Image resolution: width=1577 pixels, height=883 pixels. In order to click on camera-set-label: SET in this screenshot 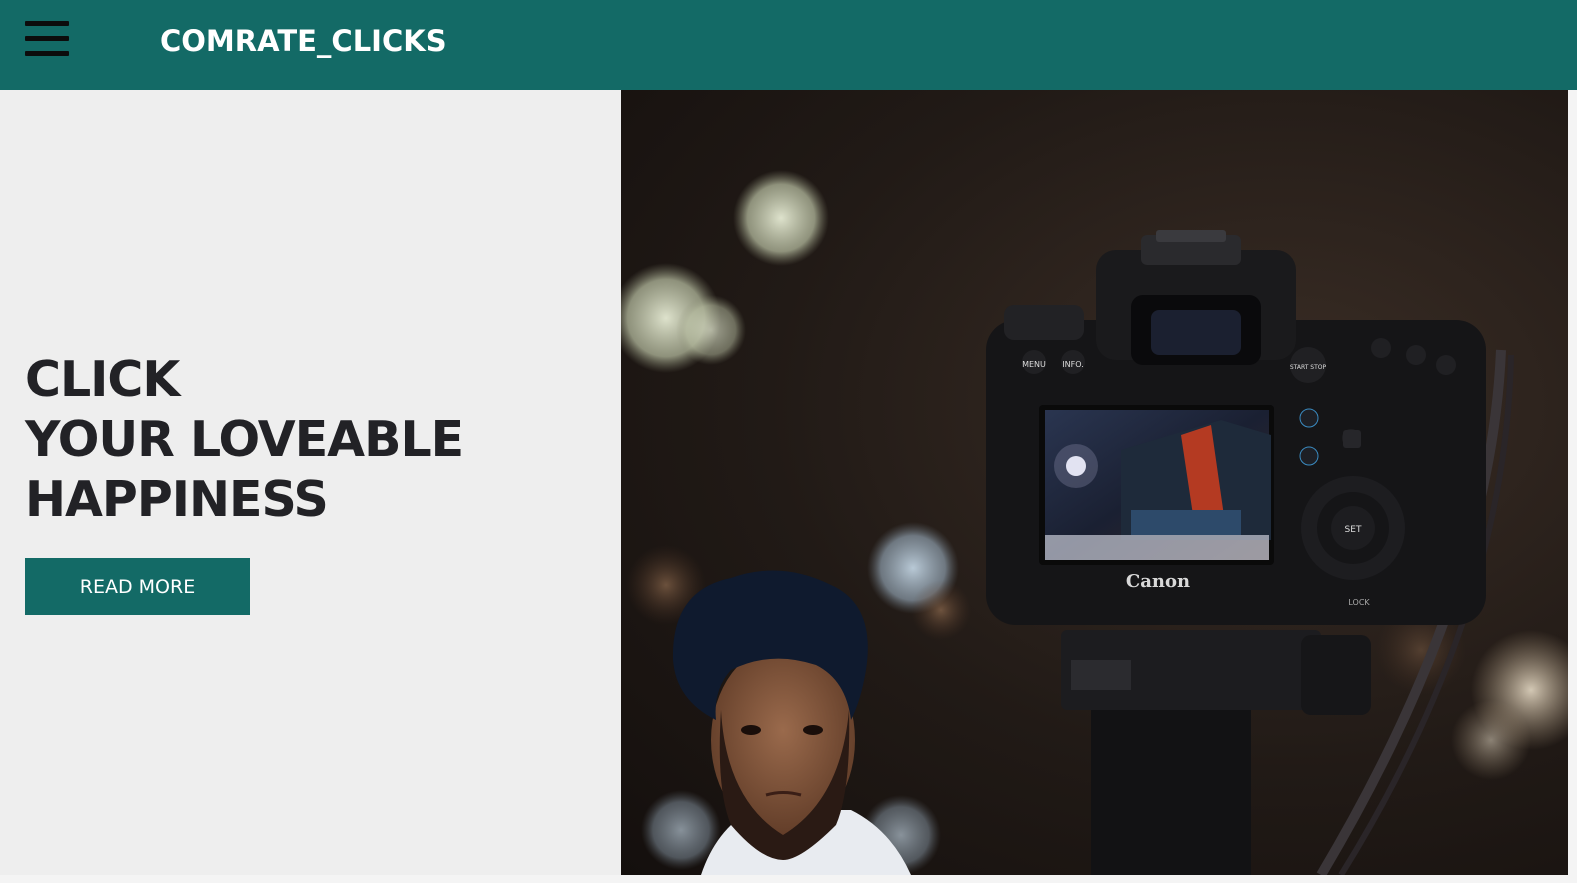, I will do `click(1353, 530)`.